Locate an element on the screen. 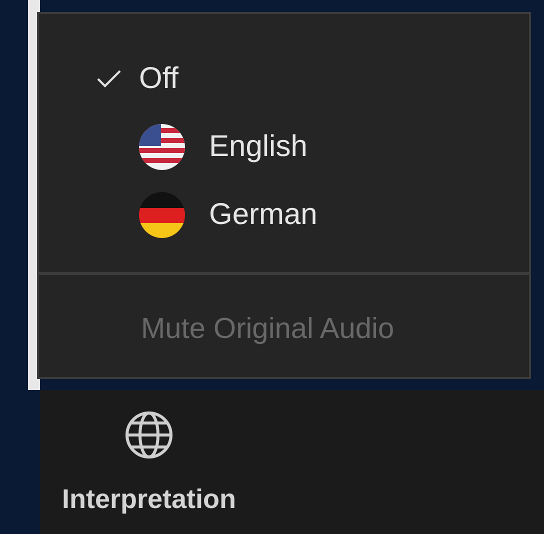 The width and height of the screenshot is (544, 534). us-flag-icon is located at coordinates (162, 147).